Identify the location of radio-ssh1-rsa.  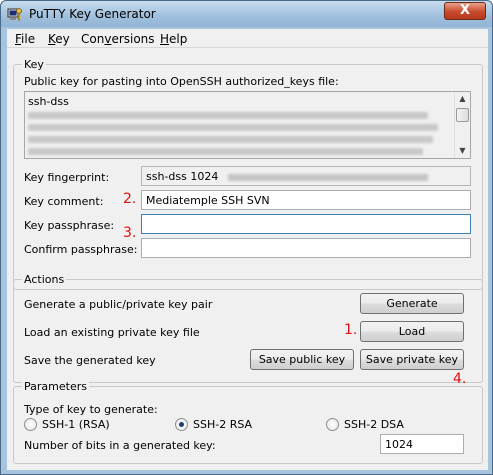
(30, 424).